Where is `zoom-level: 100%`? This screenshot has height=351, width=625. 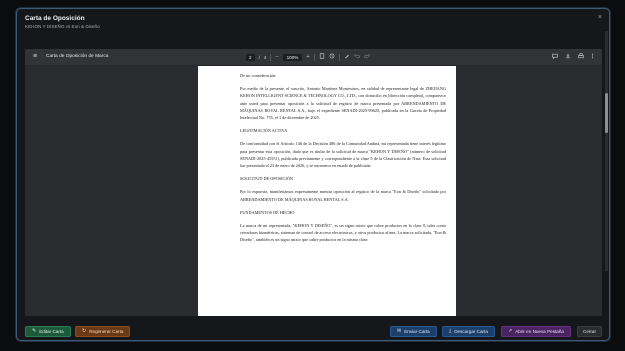
zoom-level: 100% is located at coordinates (292, 57).